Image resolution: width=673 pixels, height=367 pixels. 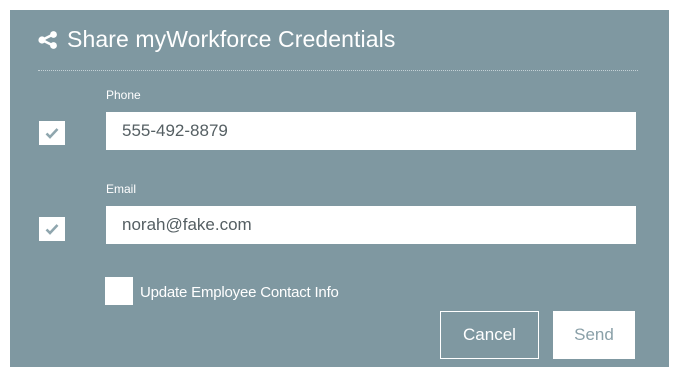 I want to click on email-input, so click(x=371, y=225).